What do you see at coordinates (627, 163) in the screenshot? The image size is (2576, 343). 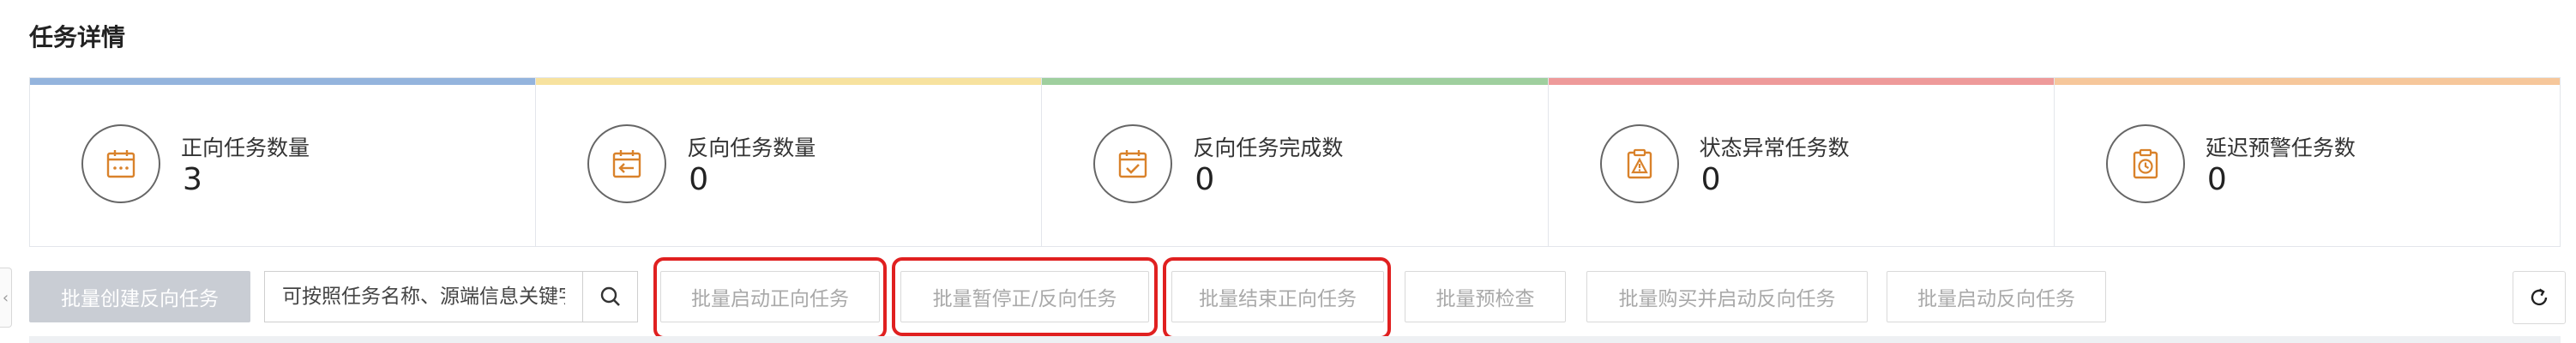 I see `calendar-arrow-left-icon` at bounding box center [627, 163].